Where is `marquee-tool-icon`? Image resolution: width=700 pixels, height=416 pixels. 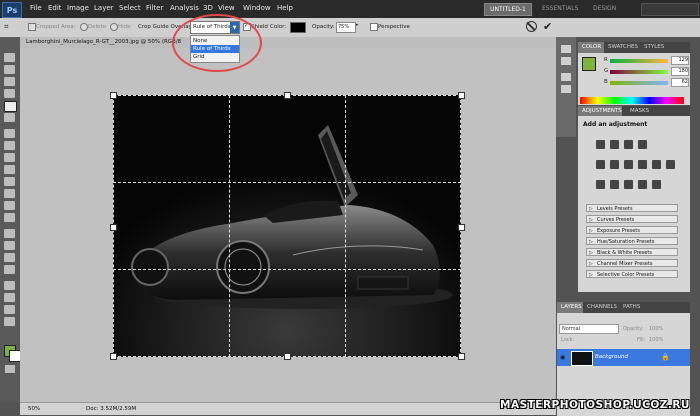 marquee-tool-icon is located at coordinates (9, 69).